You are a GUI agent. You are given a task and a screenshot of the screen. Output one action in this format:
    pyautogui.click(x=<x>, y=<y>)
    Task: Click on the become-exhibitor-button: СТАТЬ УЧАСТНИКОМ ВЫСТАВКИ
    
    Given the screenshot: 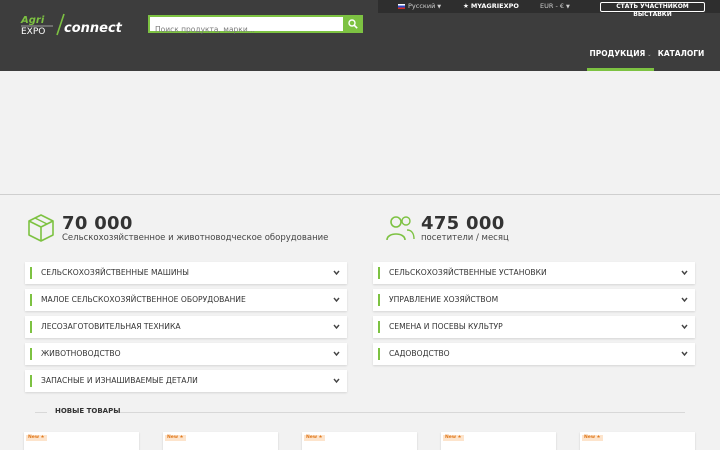 What is the action you would take?
    pyautogui.click(x=652, y=10)
    